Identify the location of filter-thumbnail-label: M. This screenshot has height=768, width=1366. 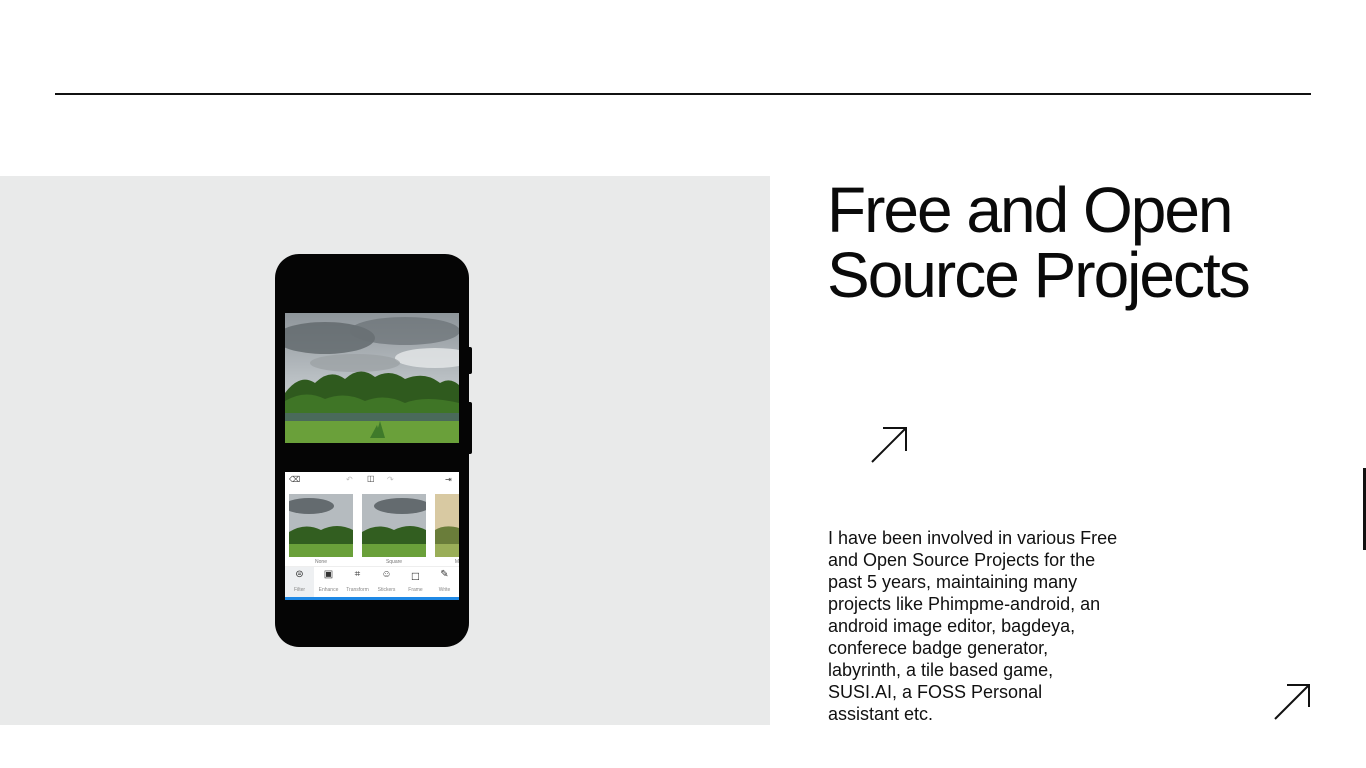
(456, 562).